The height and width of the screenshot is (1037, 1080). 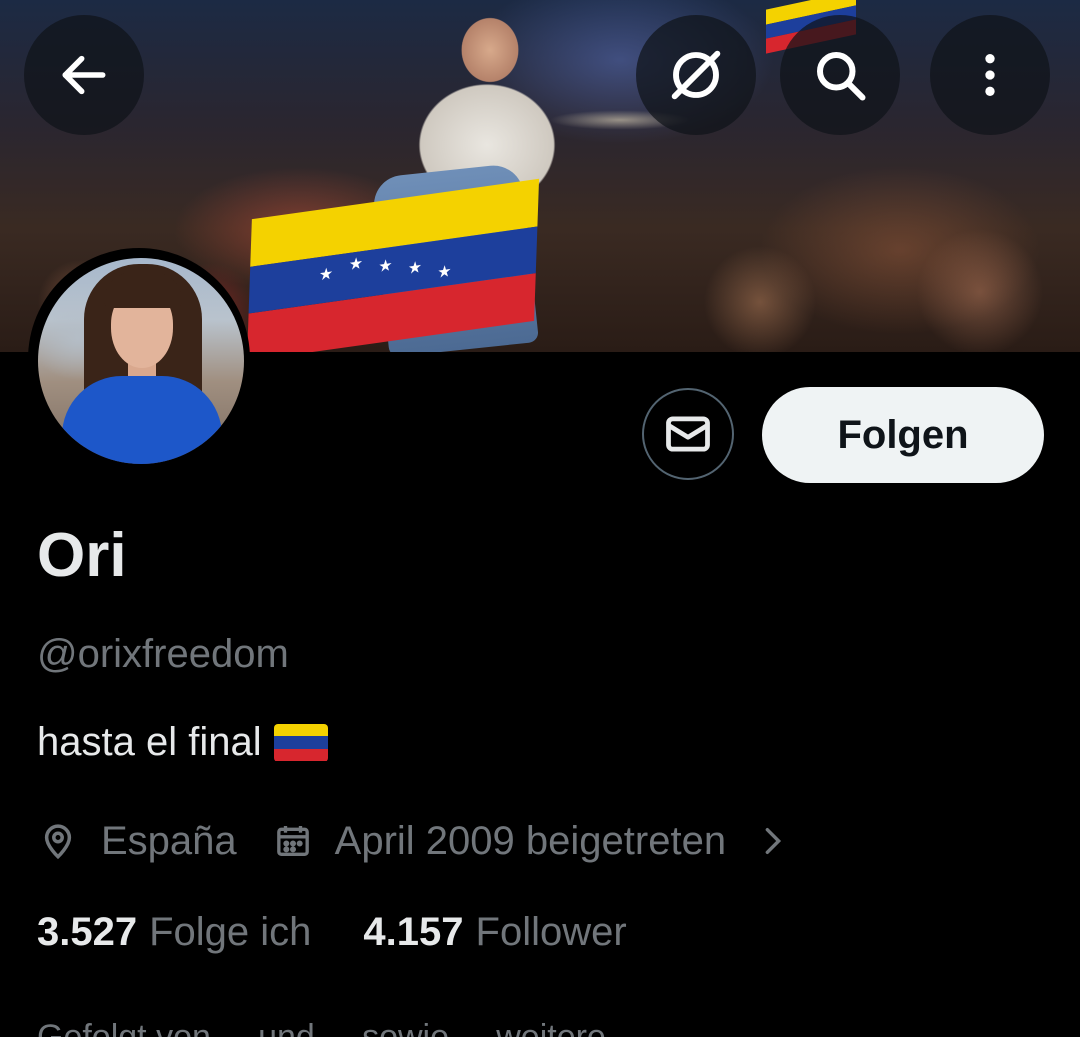 I want to click on back-button, so click(x=84, y=75).